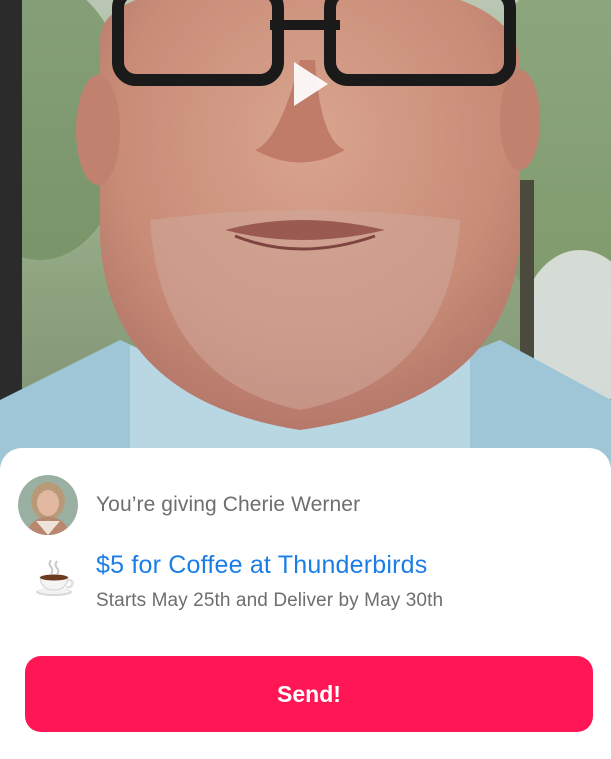 This screenshot has width=611, height=759. I want to click on send-button: Send!, so click(309, 694).